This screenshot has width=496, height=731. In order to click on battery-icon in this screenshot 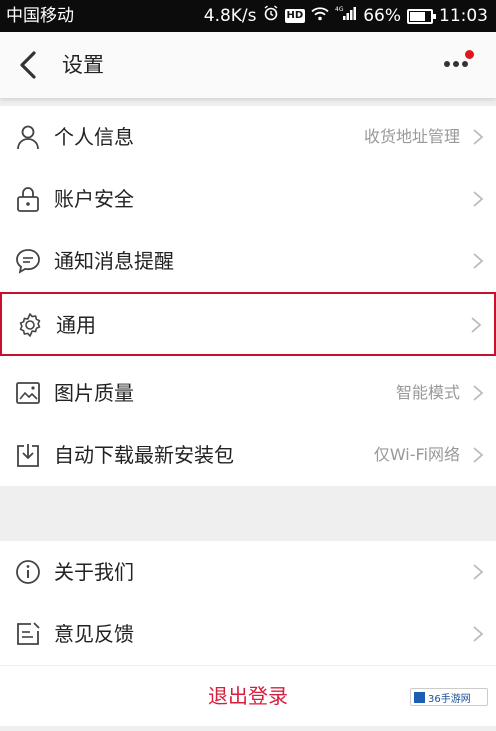, I will do `click(421, 16)`.